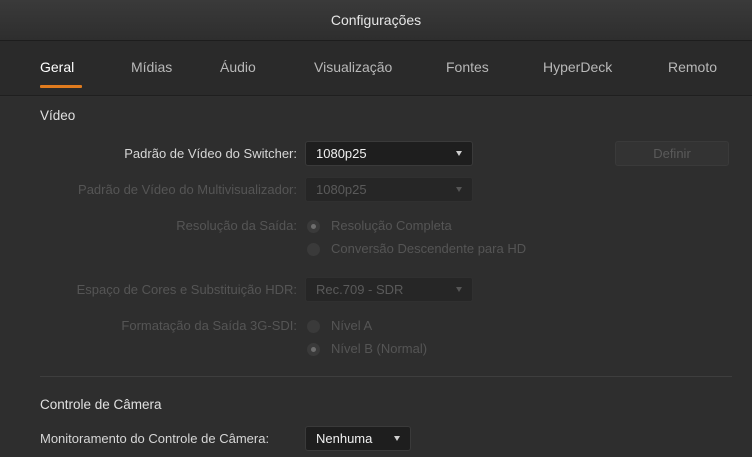  I want to click on radio-full-resolution, so click(313, 226).